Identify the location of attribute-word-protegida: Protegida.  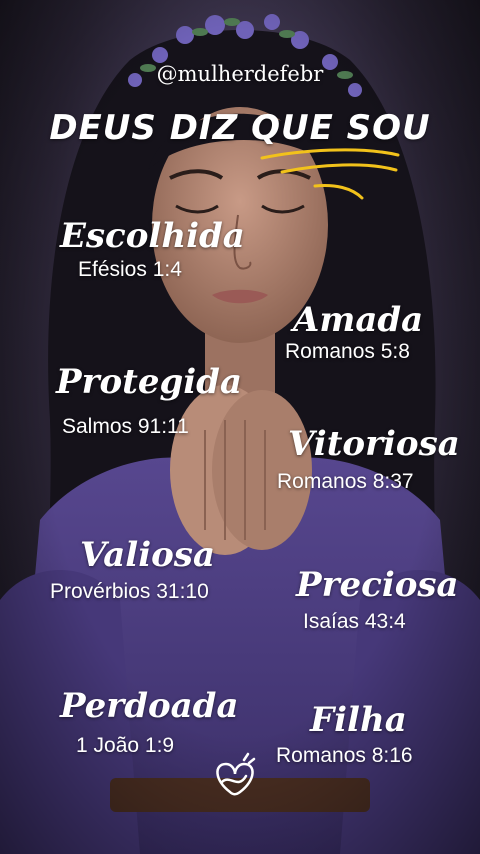
(149, 382).